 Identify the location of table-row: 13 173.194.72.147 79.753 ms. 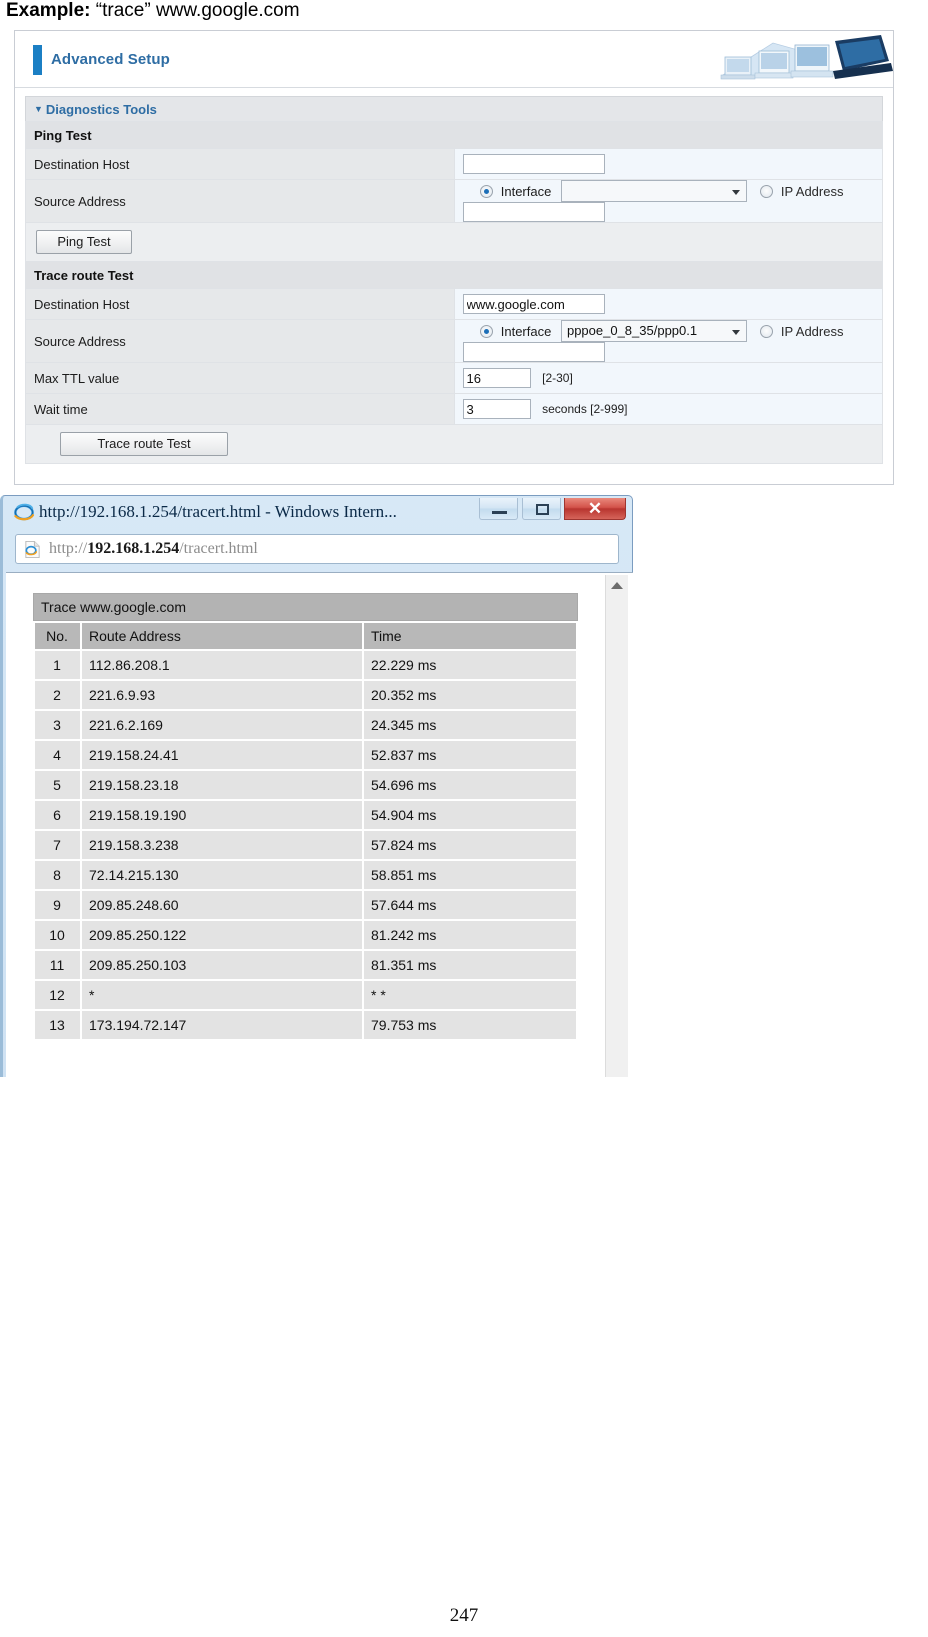
(305, 1025).